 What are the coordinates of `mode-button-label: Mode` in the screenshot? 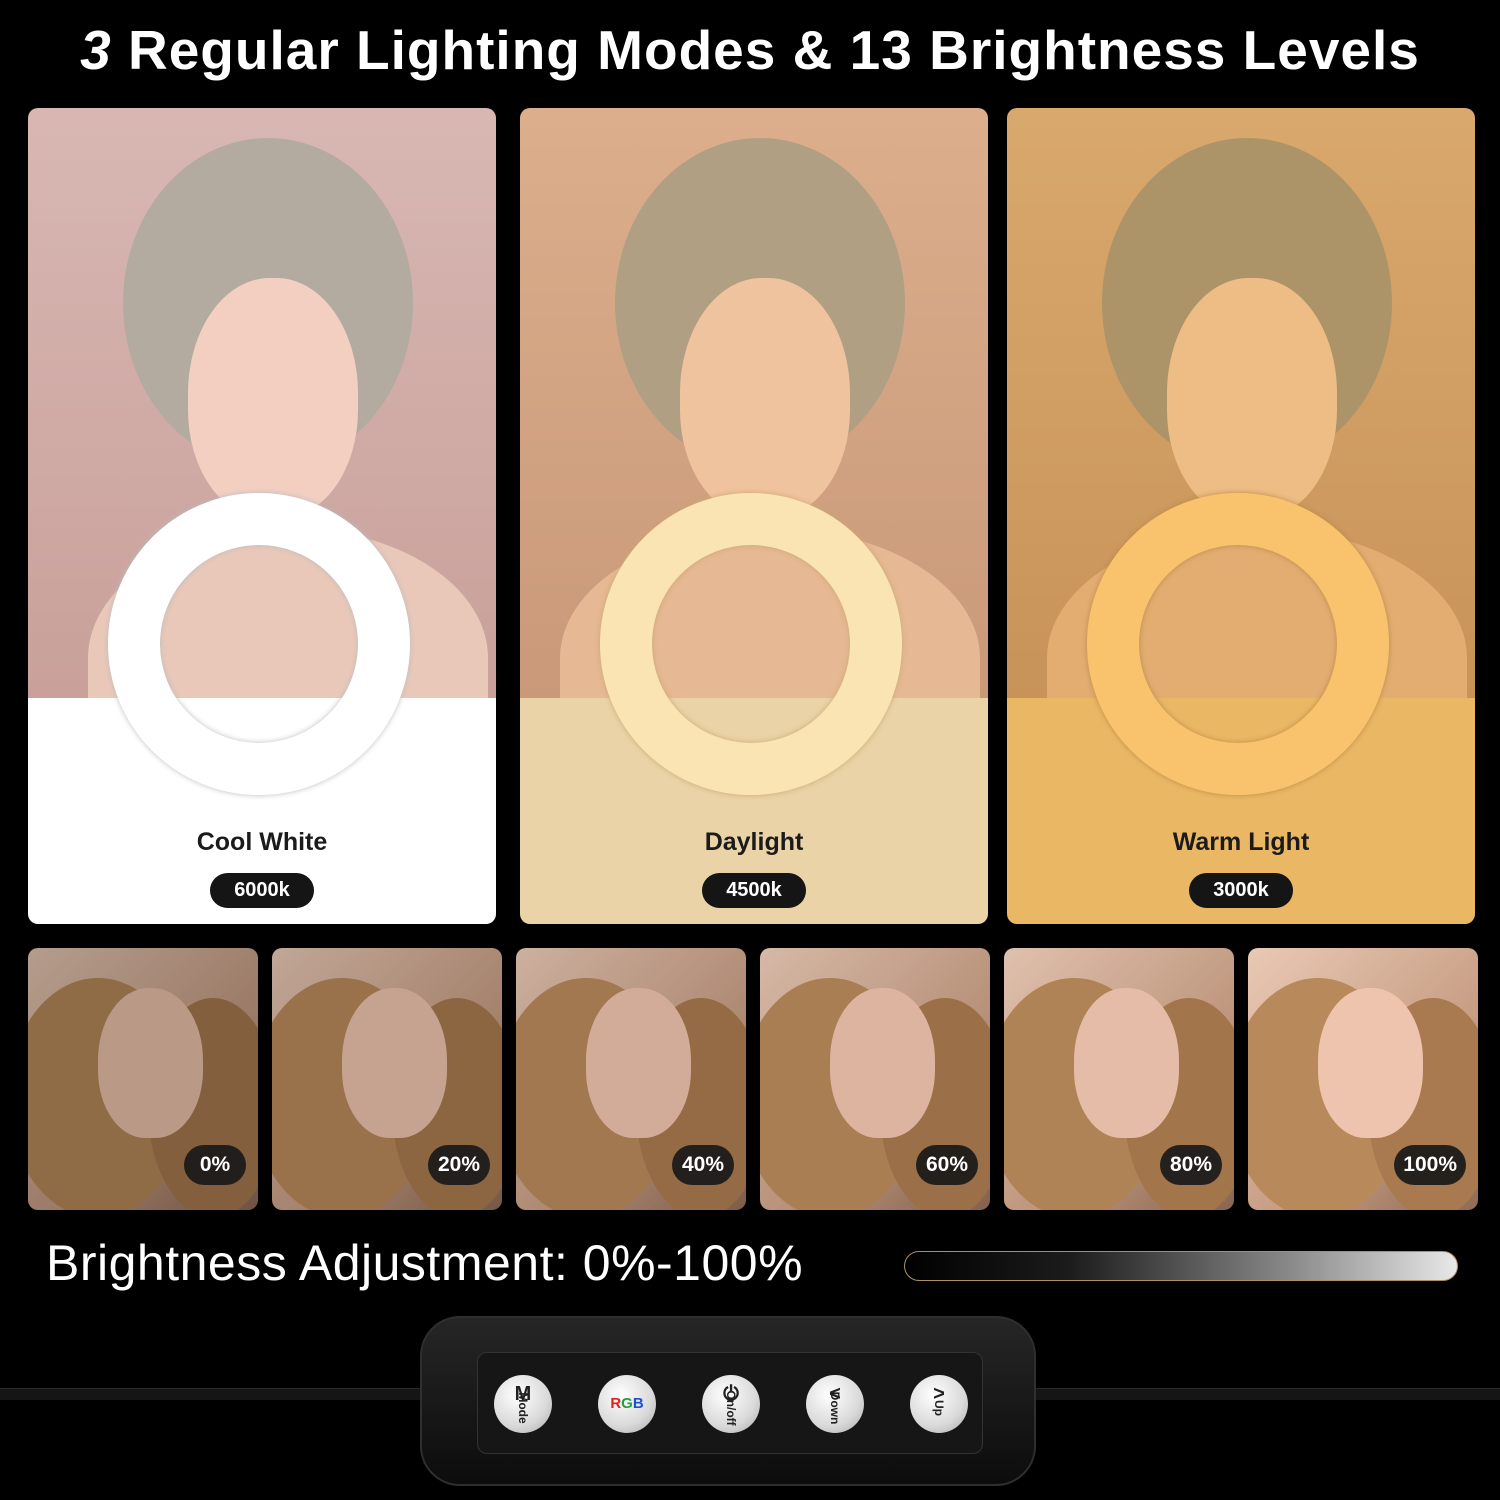 It's located at (523, 1408).